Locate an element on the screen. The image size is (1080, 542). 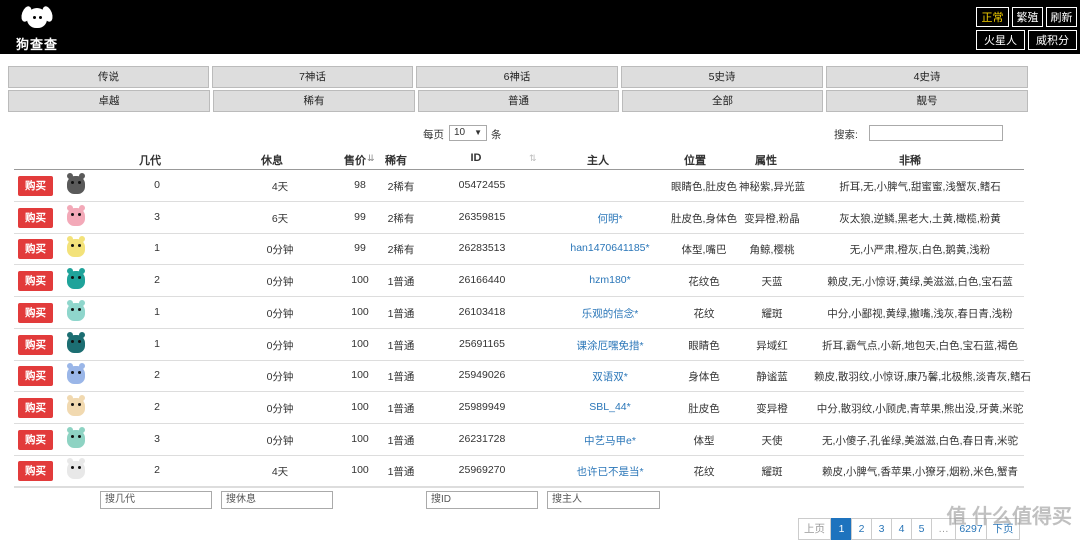
breed-button: 繁殖 is located at coordinates (1027, 17).